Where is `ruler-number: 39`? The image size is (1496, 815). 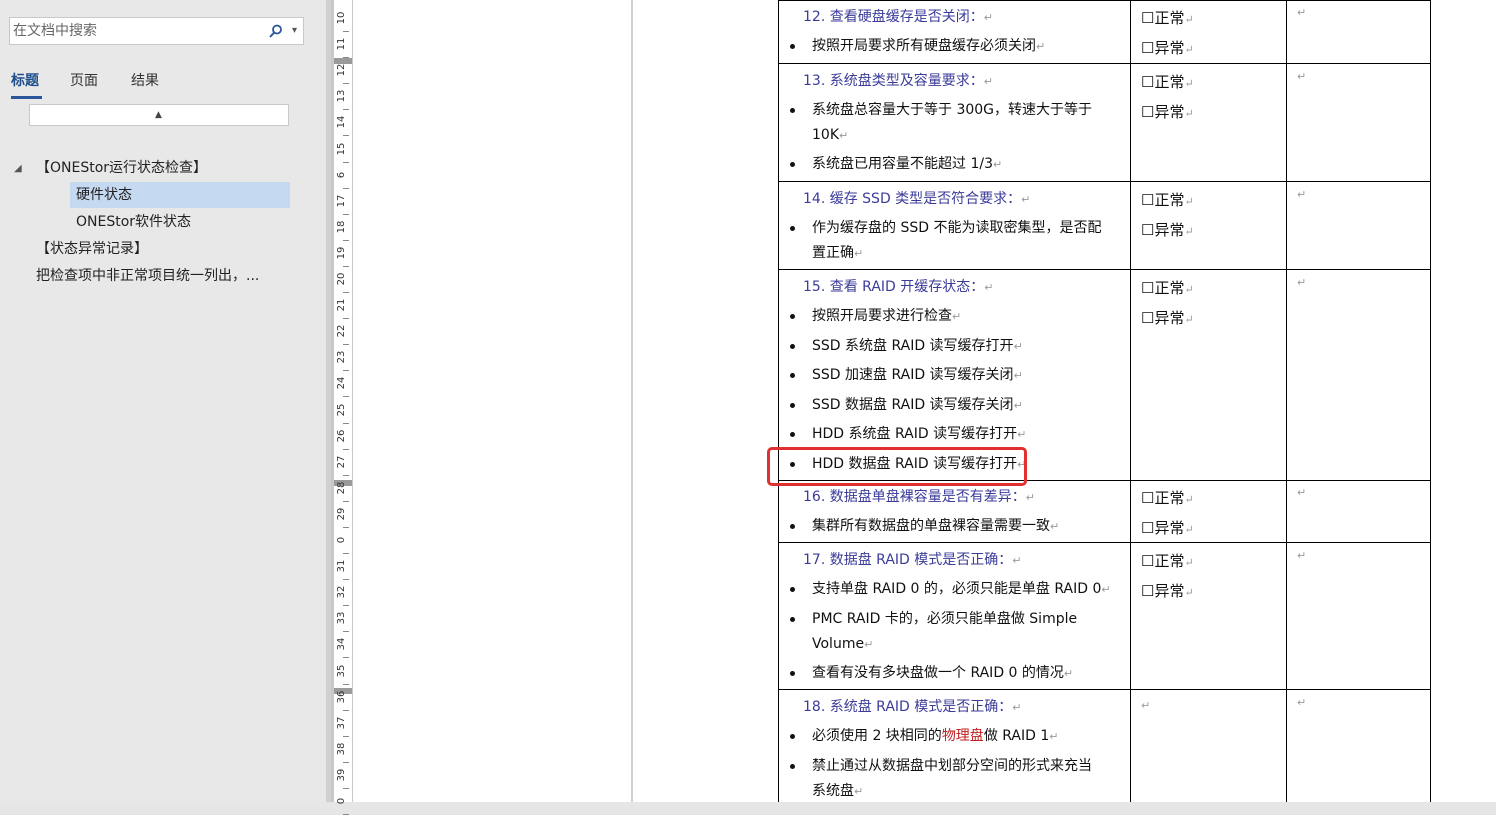 ruler-number: 39 is located at coordinates (341, 775).